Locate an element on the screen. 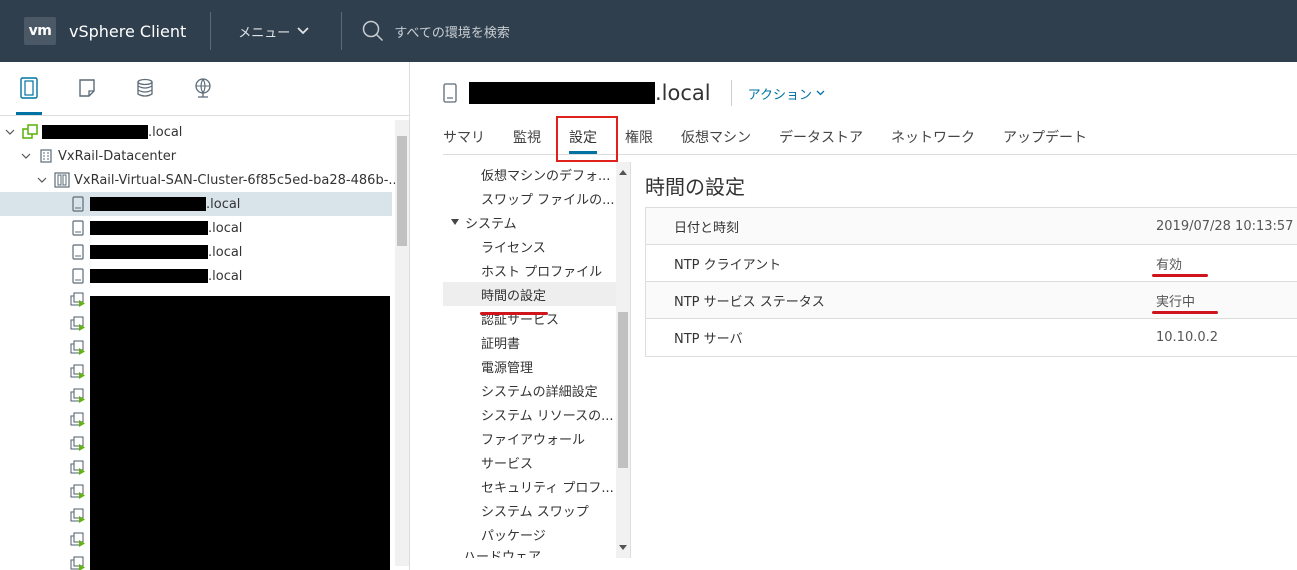 This screenshot has height=570, width=1297. tab-monitor: 監視 is located at coordinates (527, 137).